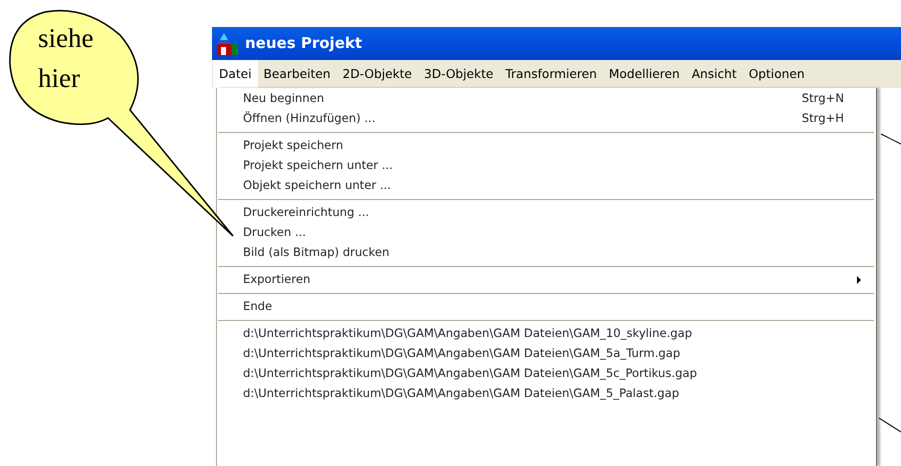  Describe the element at coordinates (644, 74) in the screenshot. I see `menu-item: Modellieren` at that location.